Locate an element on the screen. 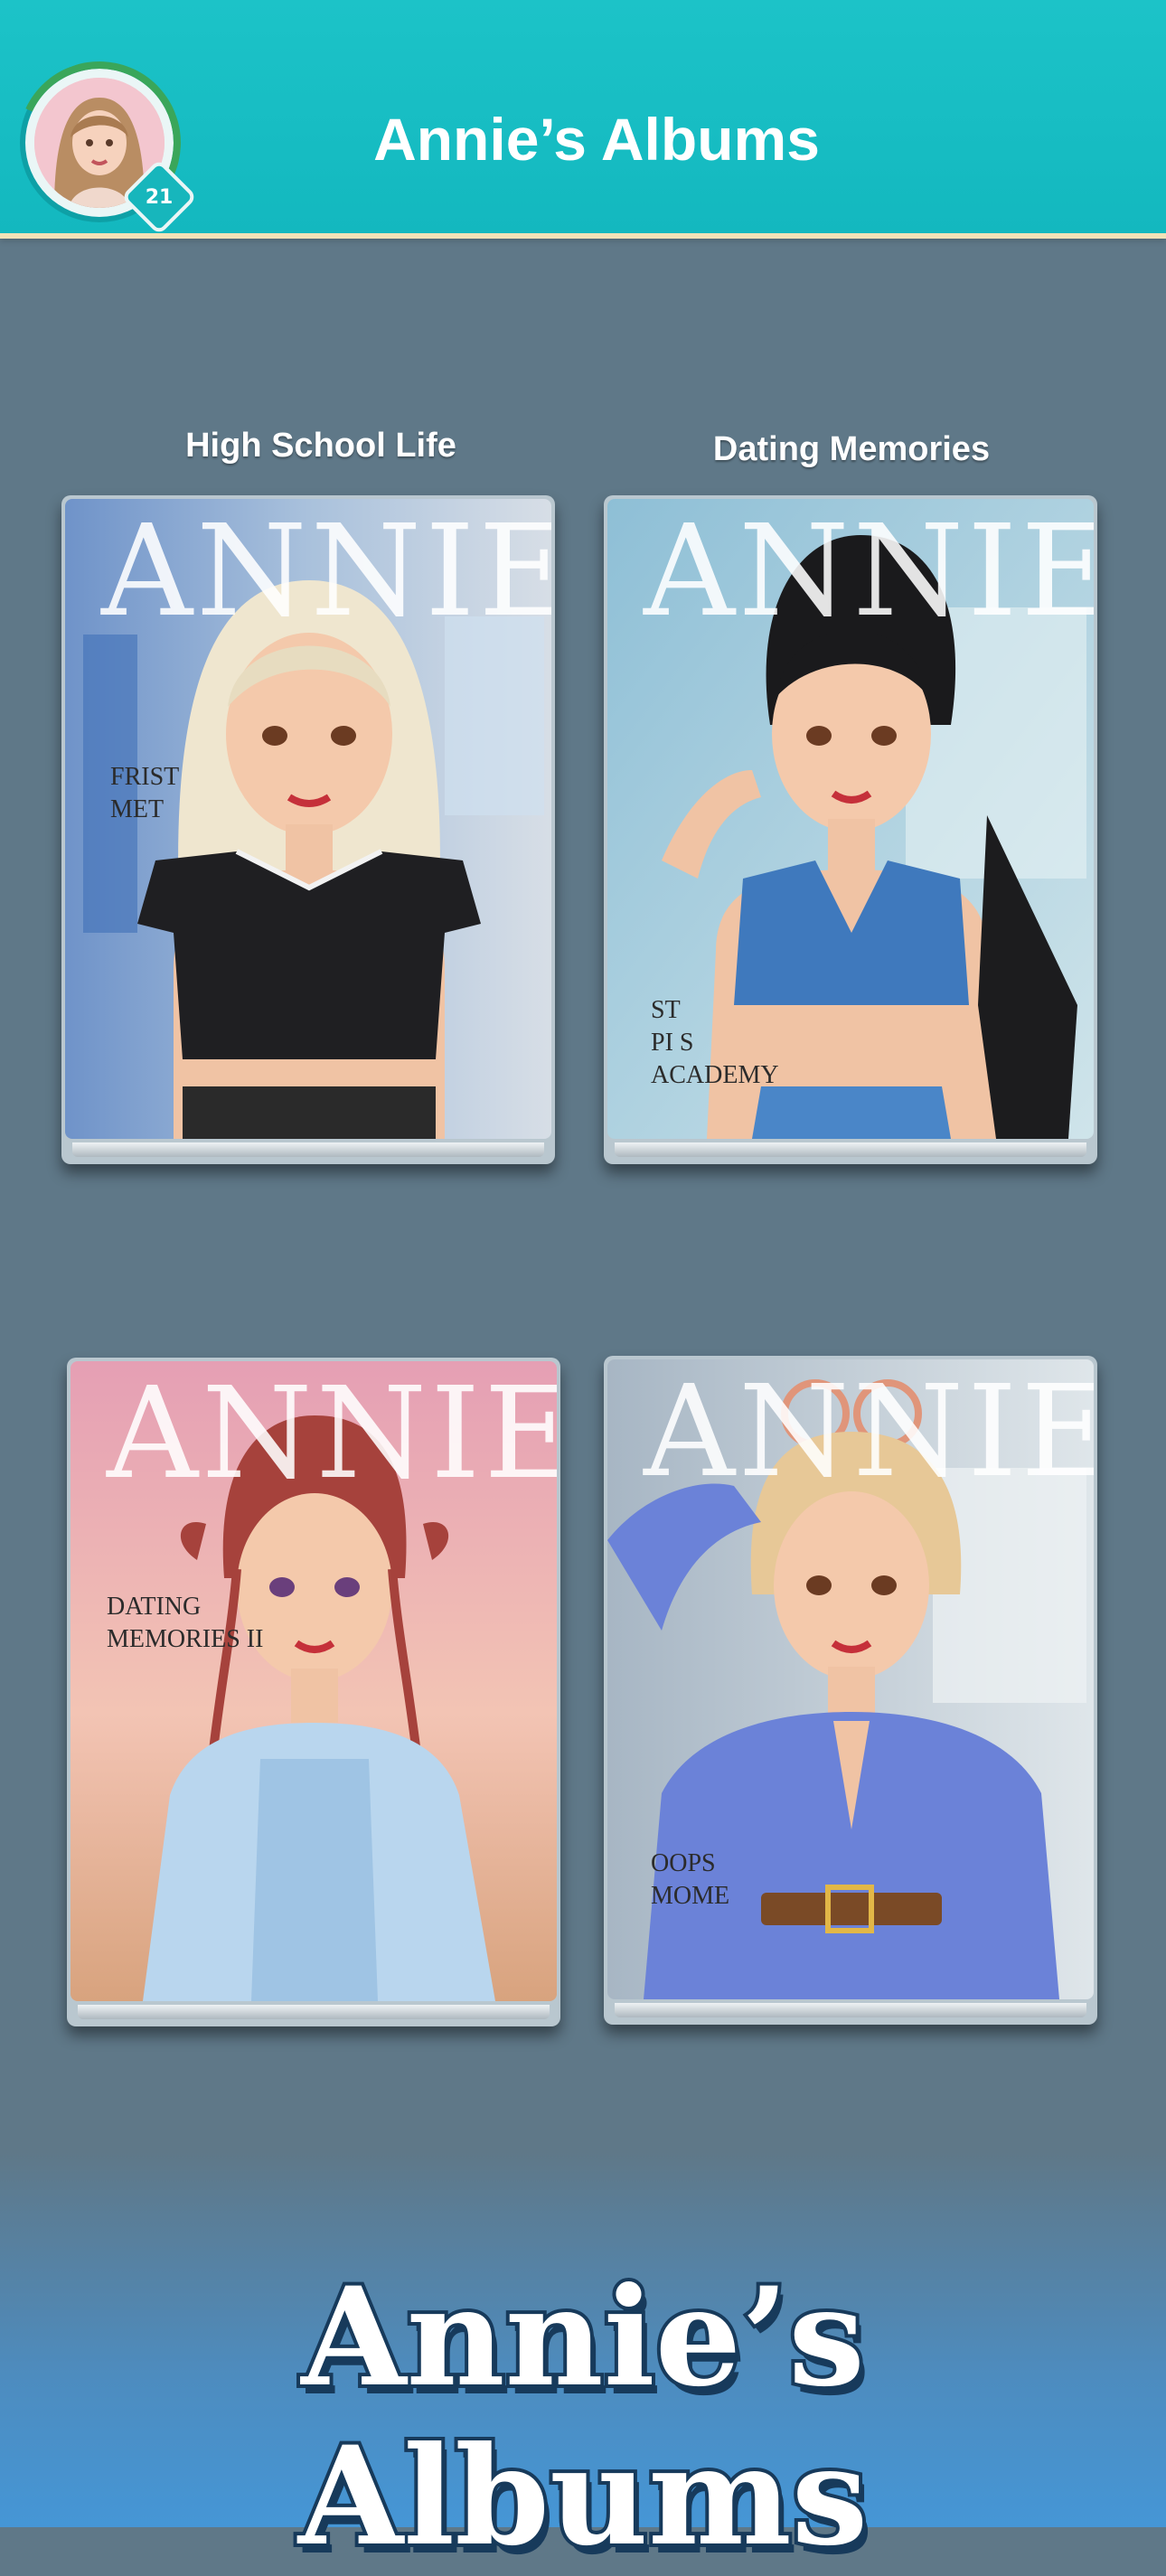  album-label-high-school: High School Life is located at coordinates (321, 446).